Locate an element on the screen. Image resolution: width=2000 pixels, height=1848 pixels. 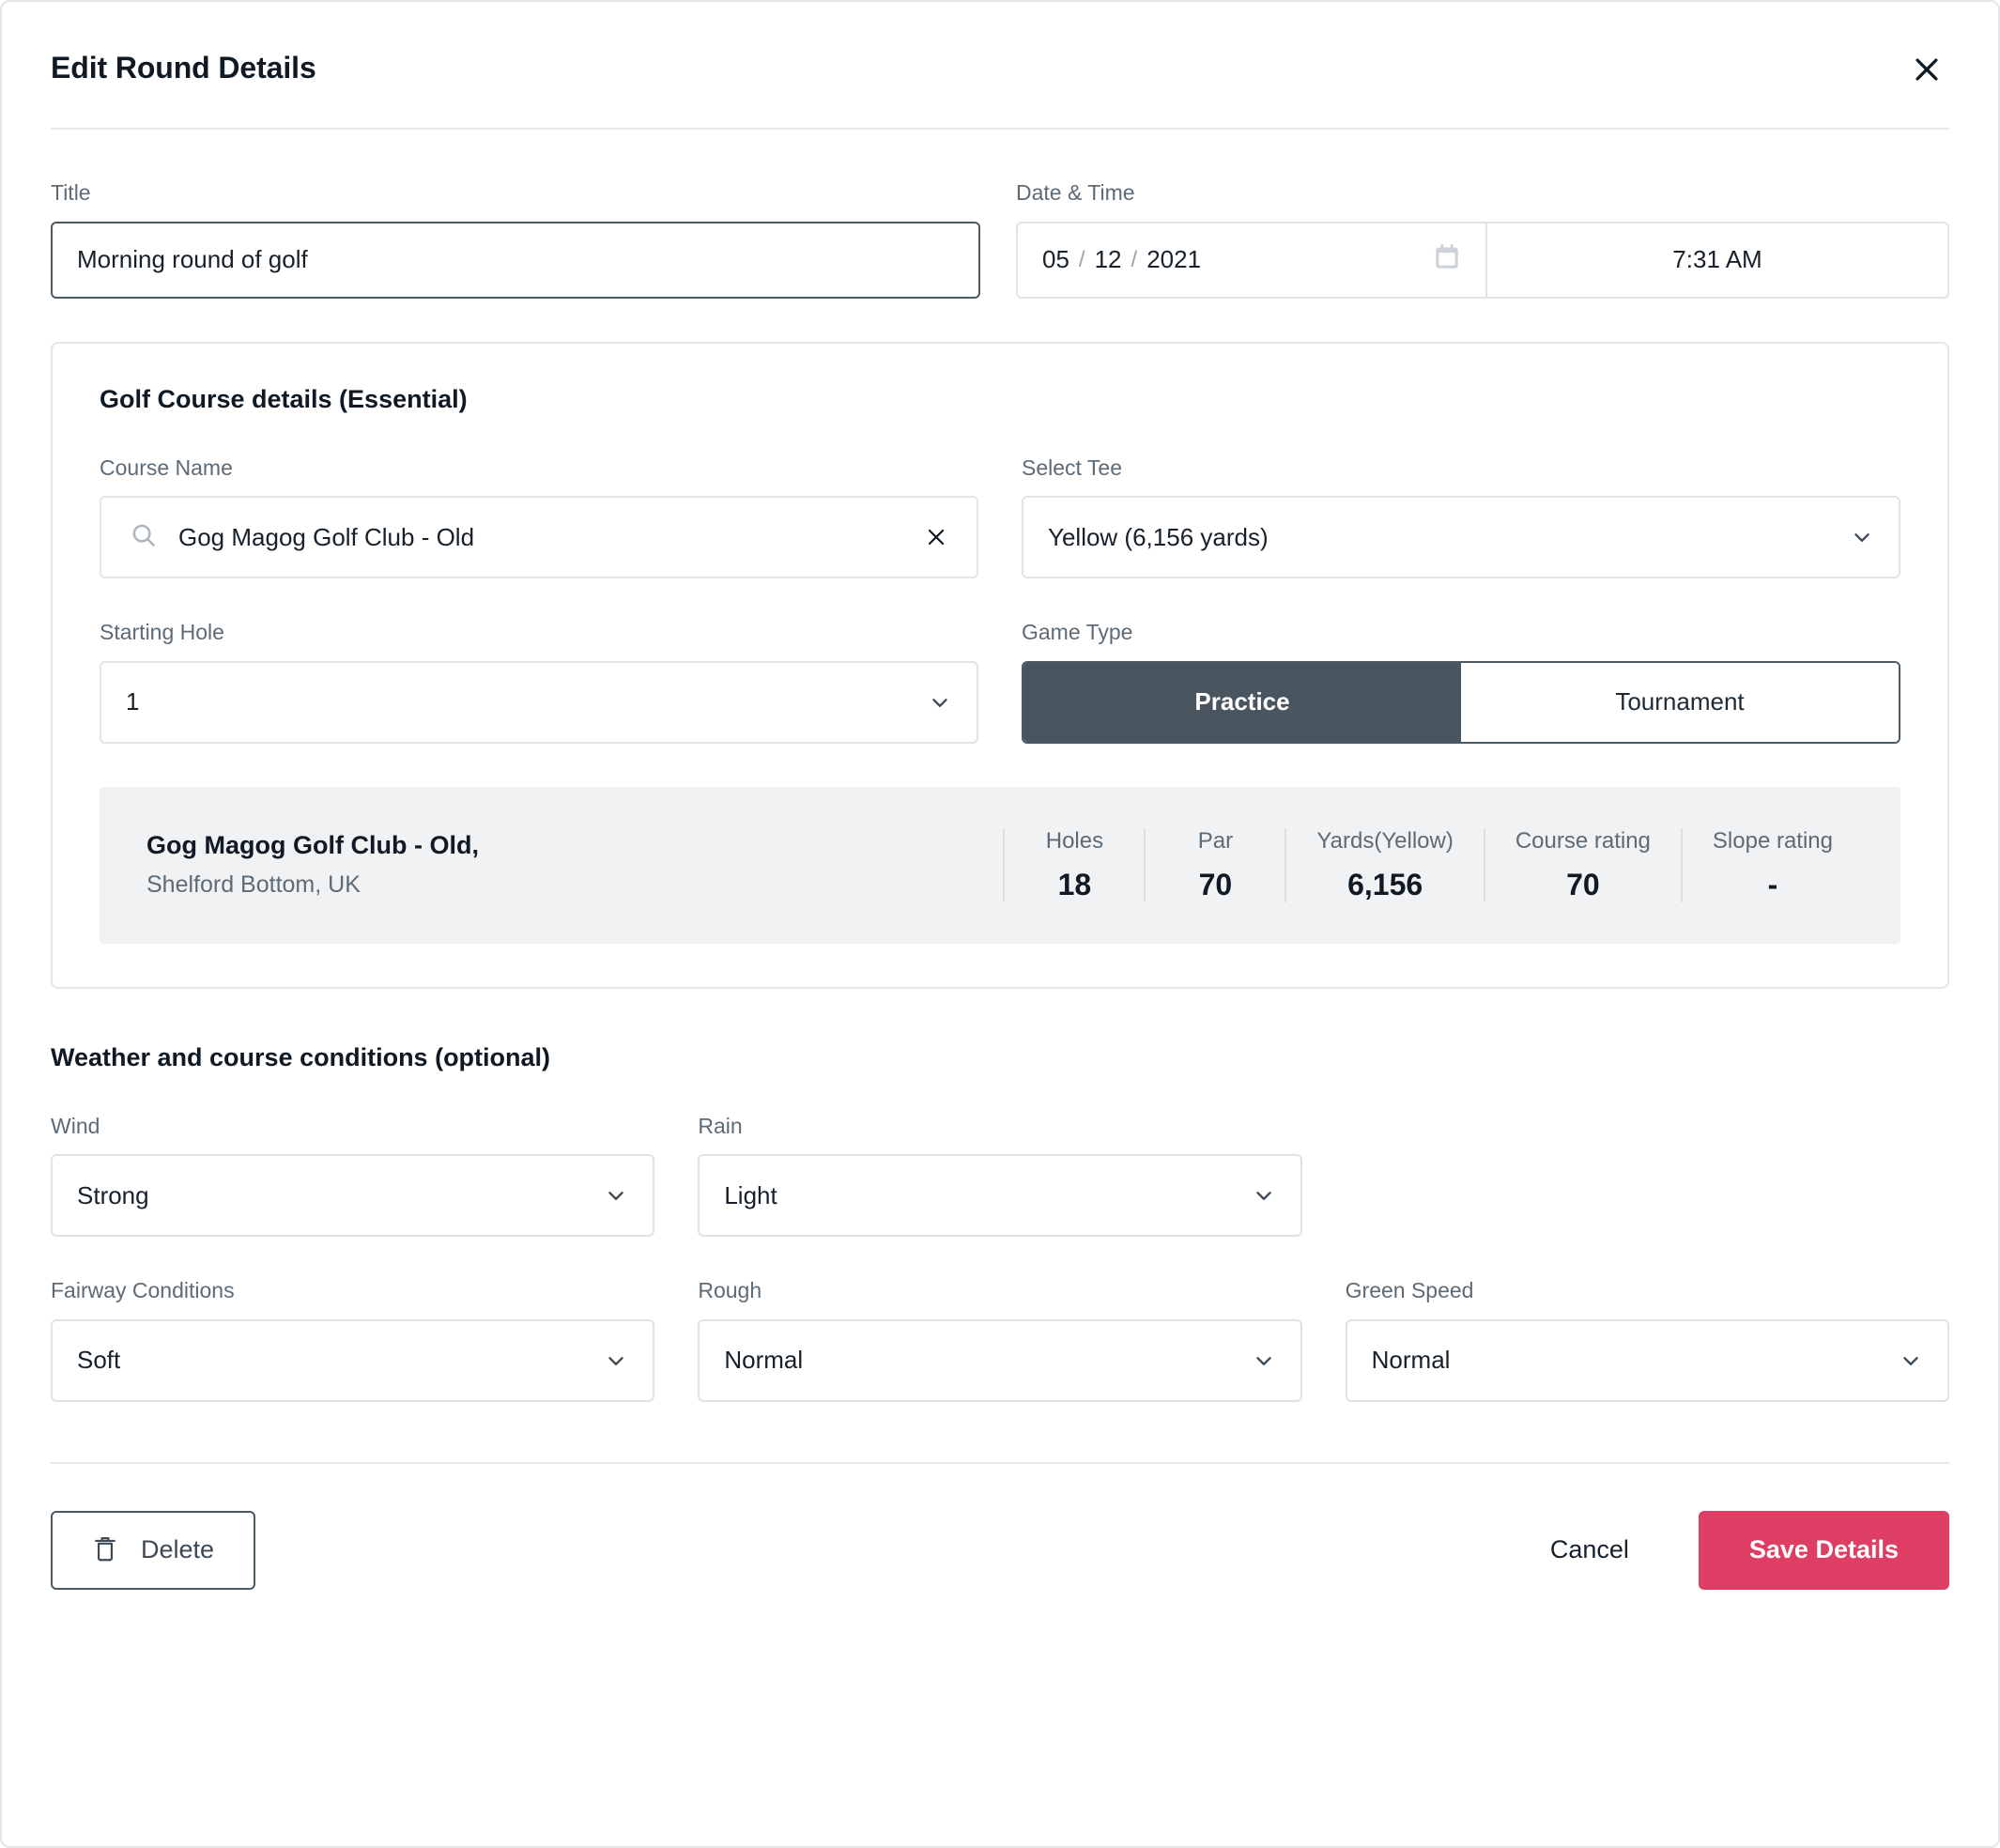
rain-group: Rain Light is located at coordinates (1000, 1175).